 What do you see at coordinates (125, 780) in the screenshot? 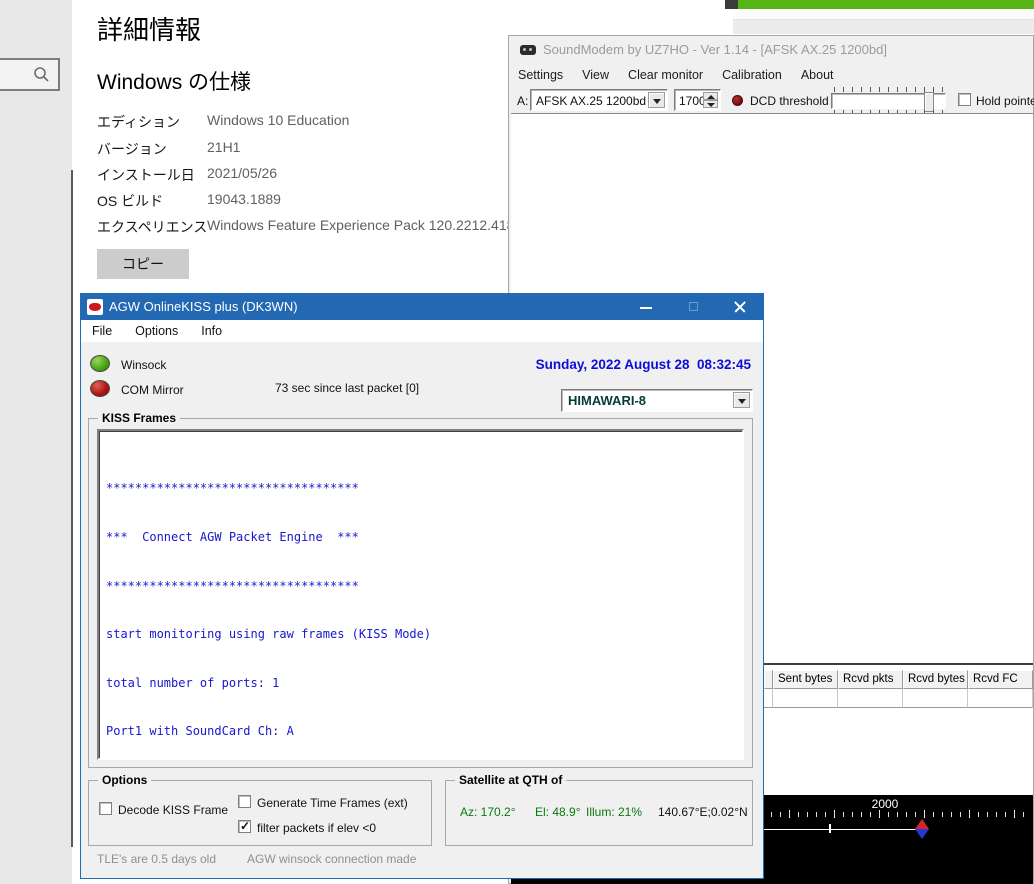
I see `options-group-label: Options` at bounding box center [125, 780].